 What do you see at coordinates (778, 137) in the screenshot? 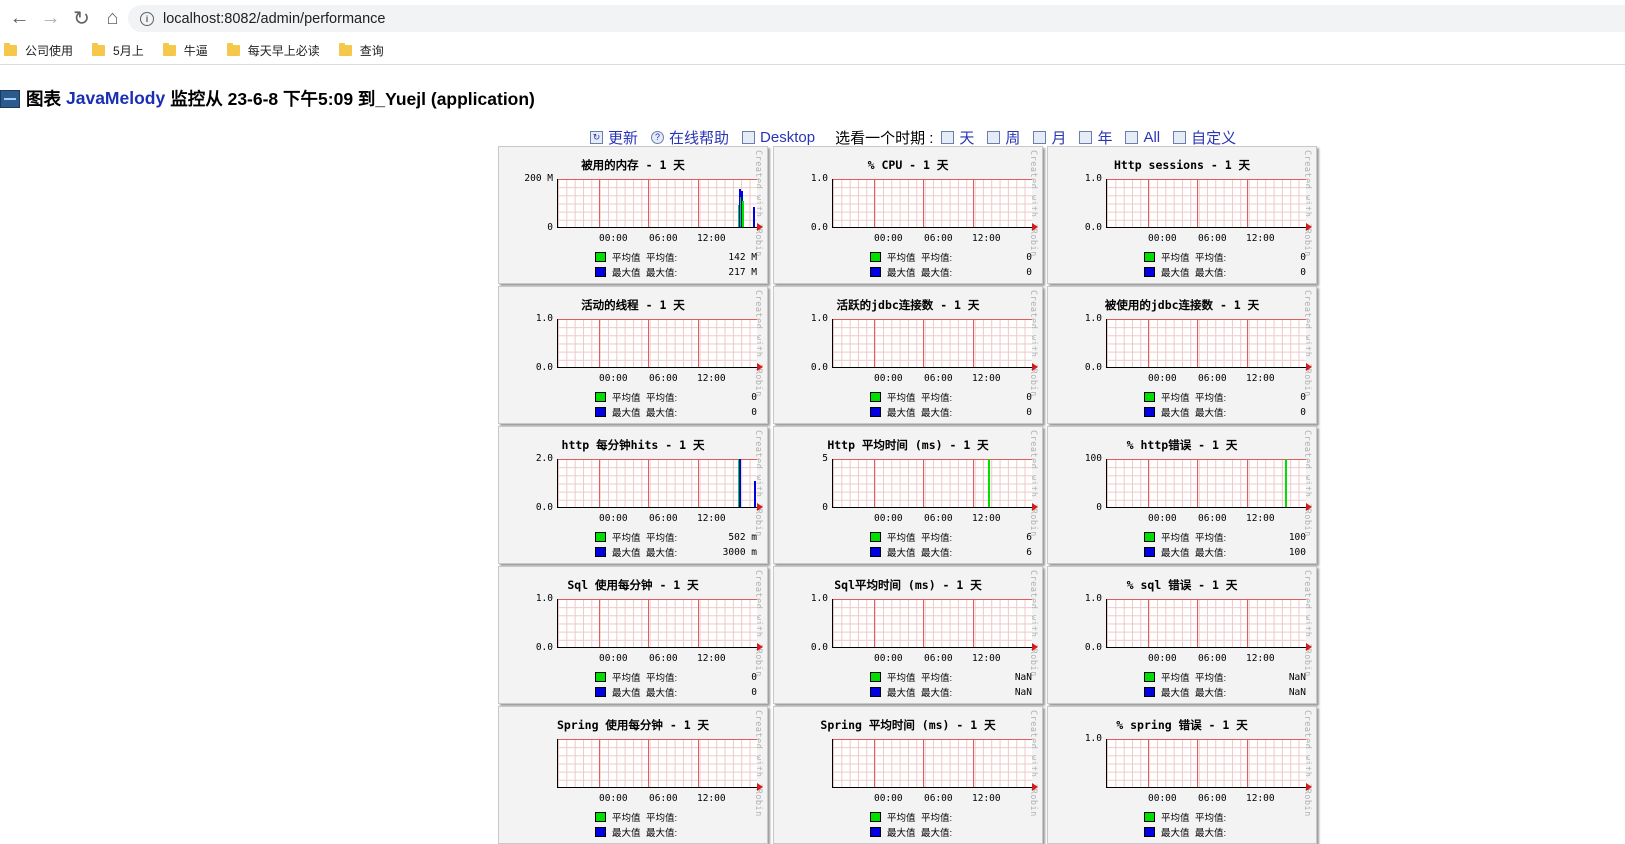
I see `desktop-button: Desktop` at bounding box center [778, 137].